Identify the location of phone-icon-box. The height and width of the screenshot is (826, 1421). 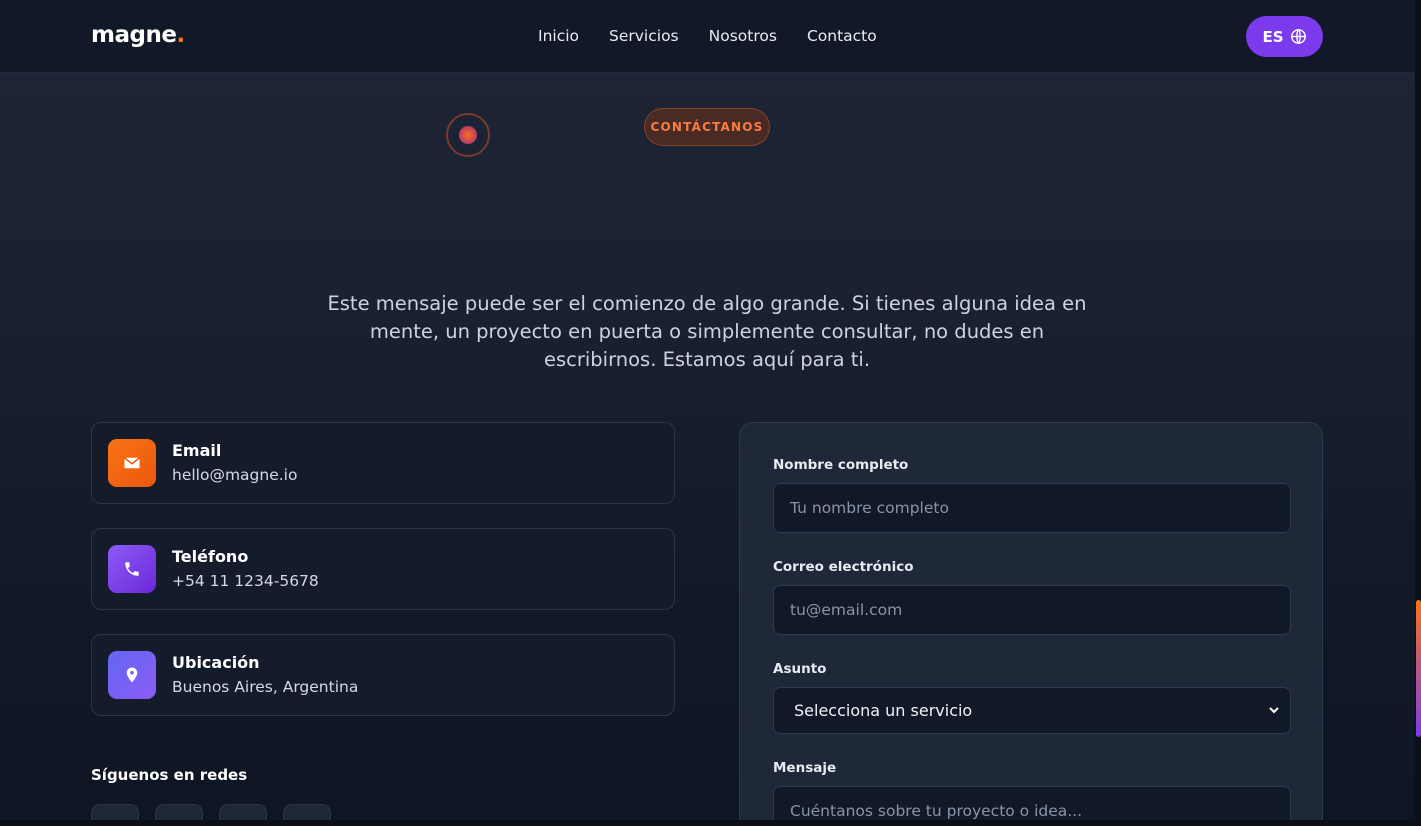
(132, 569).